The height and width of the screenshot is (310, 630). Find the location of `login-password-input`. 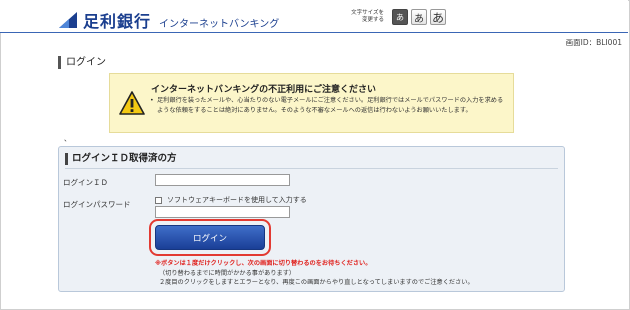

login-password-input is located at coordinates (222, 212).